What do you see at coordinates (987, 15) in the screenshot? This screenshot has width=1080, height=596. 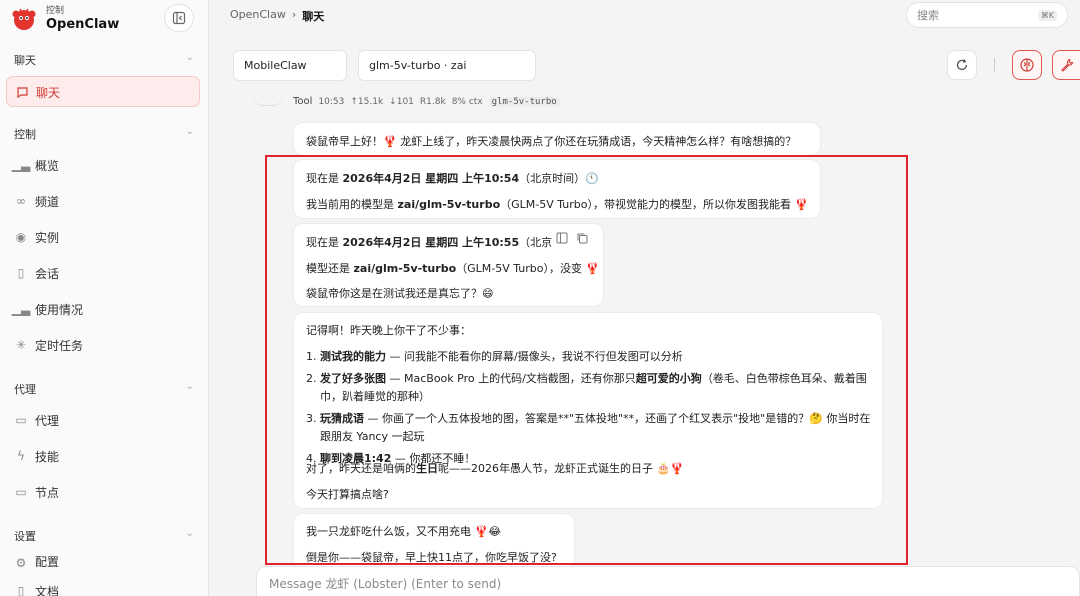 I see `search-input: 搜索 ⌘K` at bounding box center [987, 15].